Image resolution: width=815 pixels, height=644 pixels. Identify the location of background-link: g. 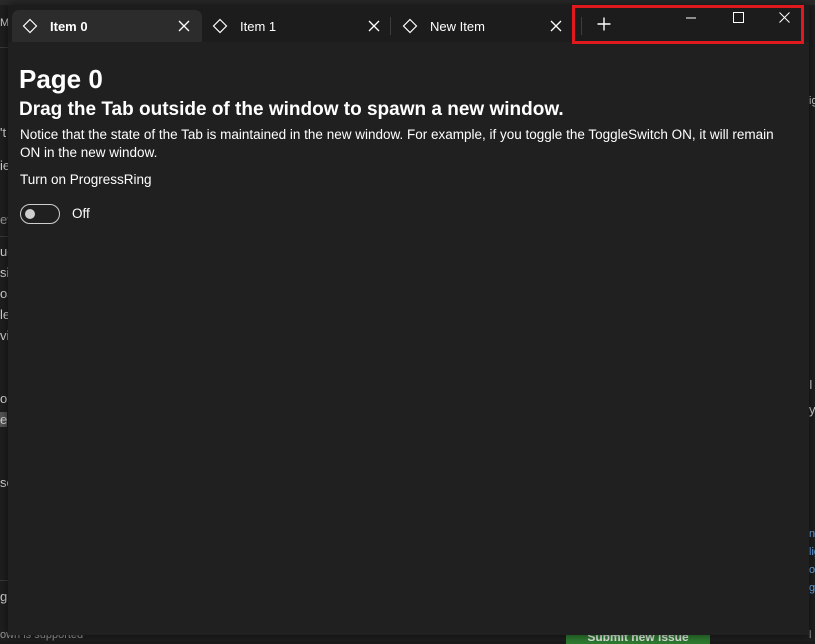
(812, 588).